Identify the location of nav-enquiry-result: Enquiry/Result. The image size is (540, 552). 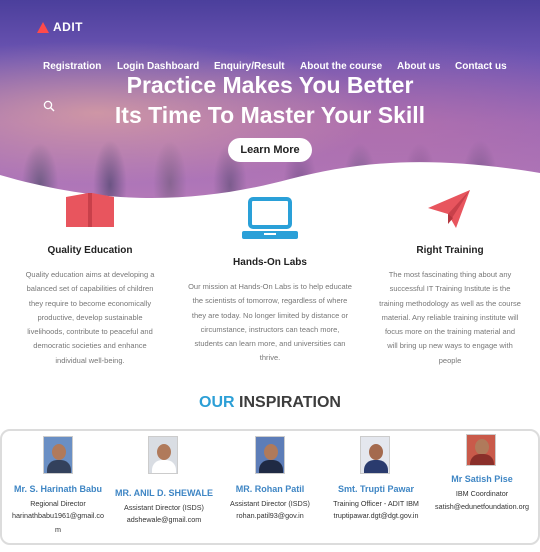
(249, 66).